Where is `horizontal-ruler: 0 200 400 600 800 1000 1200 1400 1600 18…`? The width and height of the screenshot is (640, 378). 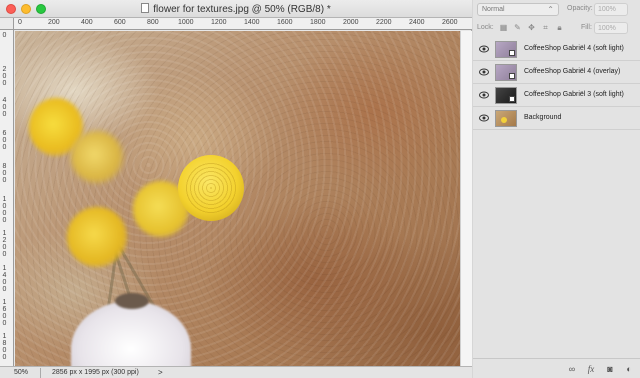
horizontal-ruler: 0 200 400 600 800 1000 1200 1400 1600 18… is located at coordinates (243, 24).